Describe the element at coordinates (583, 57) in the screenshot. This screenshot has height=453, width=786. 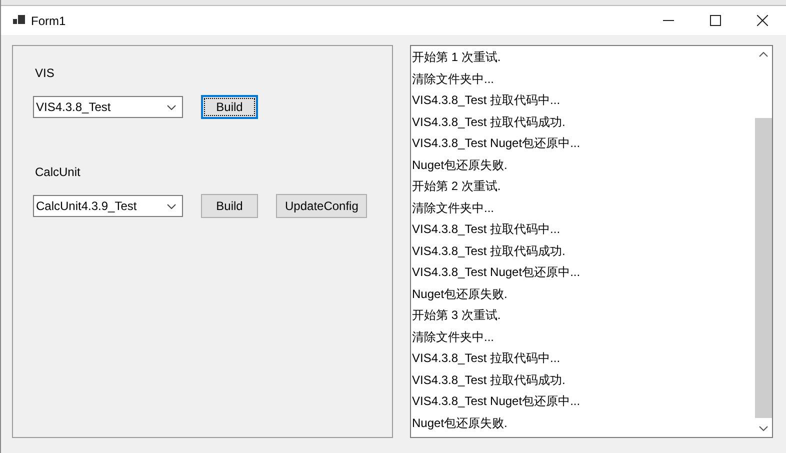
I see `log-entry: 开始第 1 次重试.` at that location.